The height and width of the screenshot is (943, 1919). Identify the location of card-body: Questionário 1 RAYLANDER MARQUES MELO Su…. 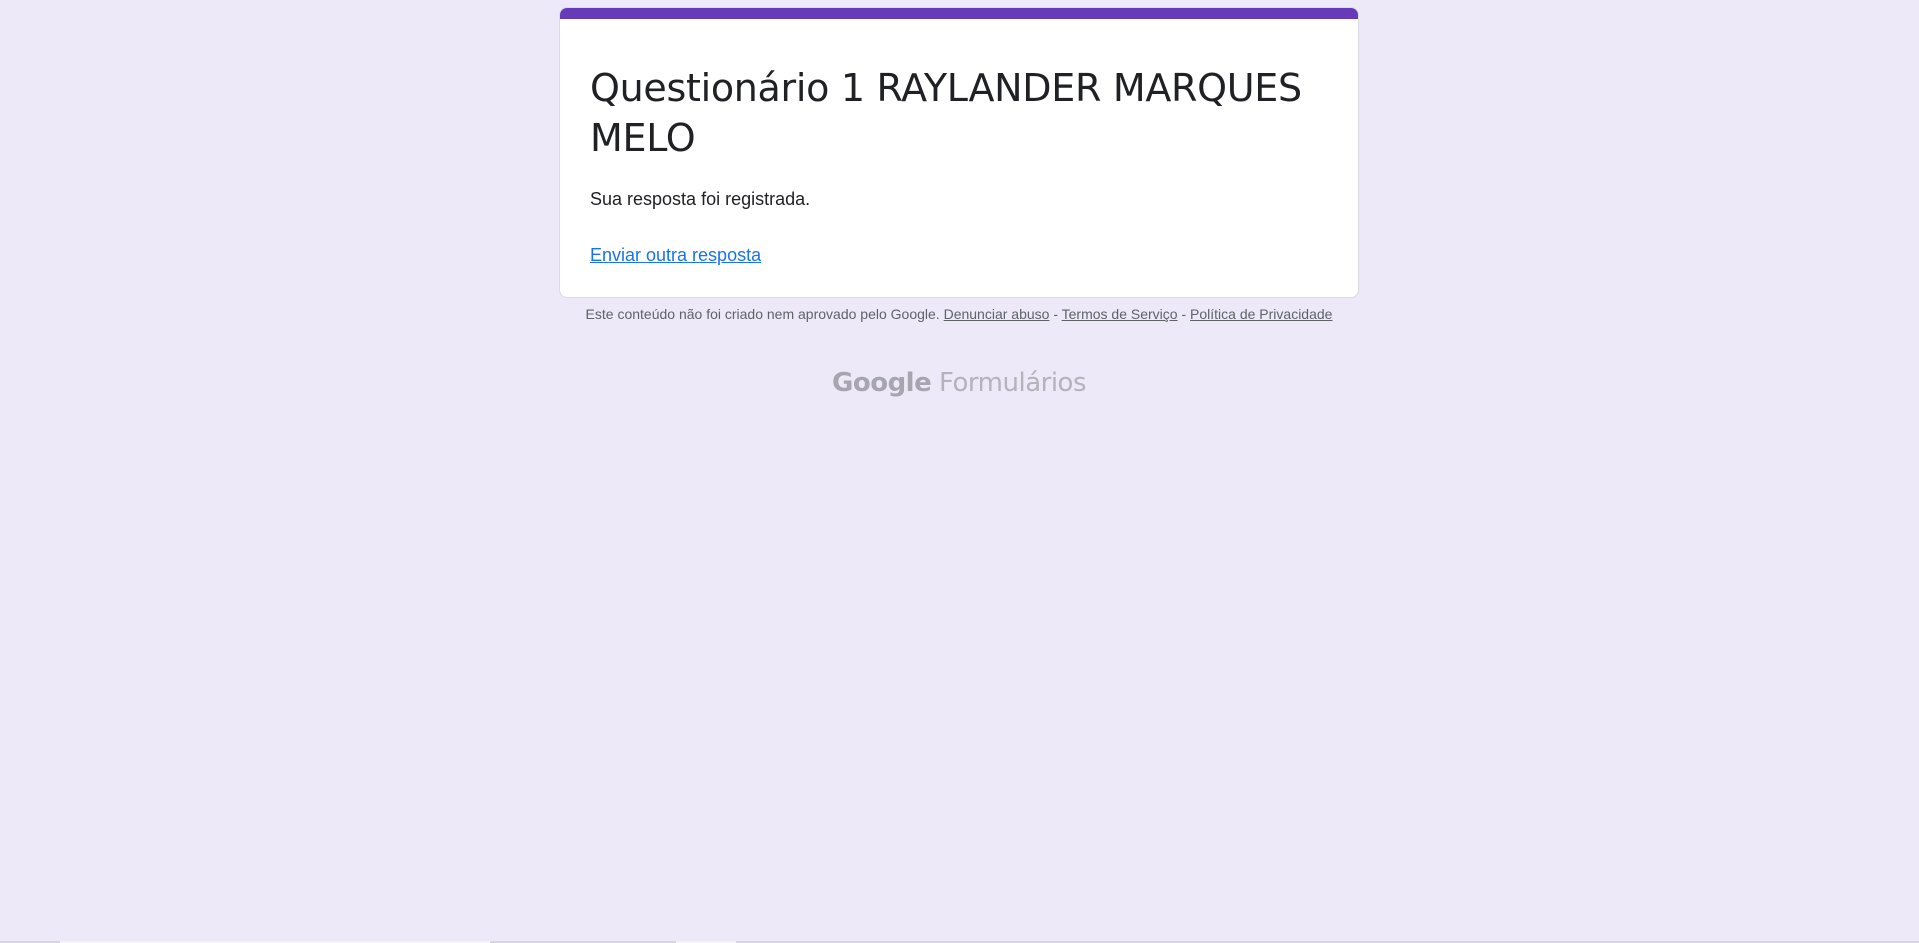
(959, 158).